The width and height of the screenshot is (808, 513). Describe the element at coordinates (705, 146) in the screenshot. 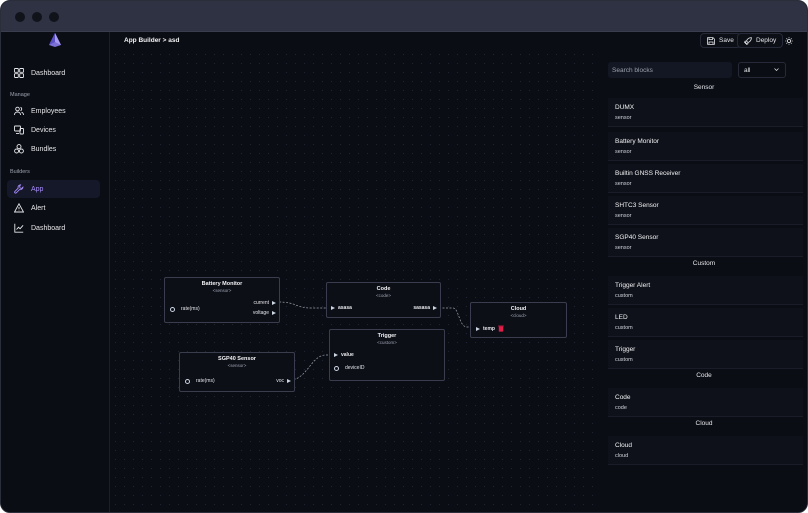

I see `block-item: Battery Monitor sensor` at that location.